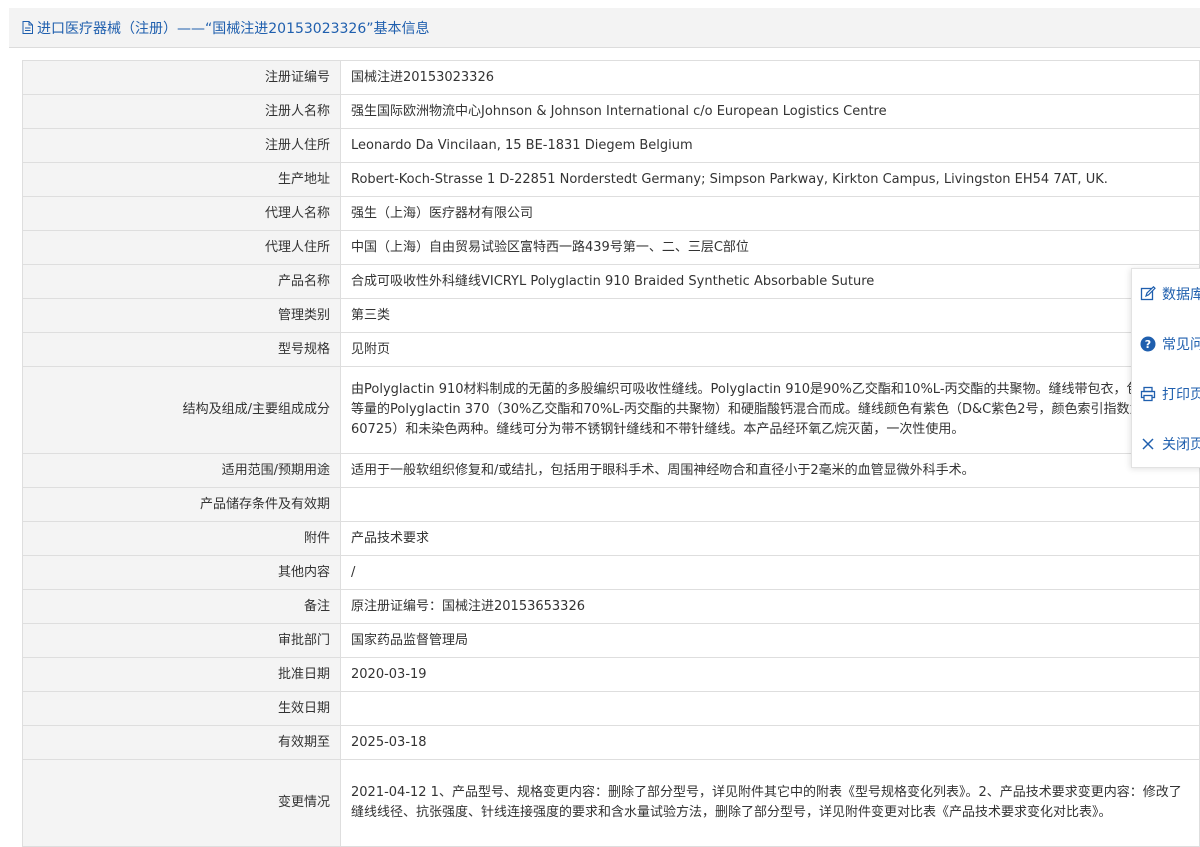 The image size is (1200, 847). What do you see at coordinates (1181, 295) in the screenshot?
I see `database-label: 数据库` at bounding box center [1181, 295].